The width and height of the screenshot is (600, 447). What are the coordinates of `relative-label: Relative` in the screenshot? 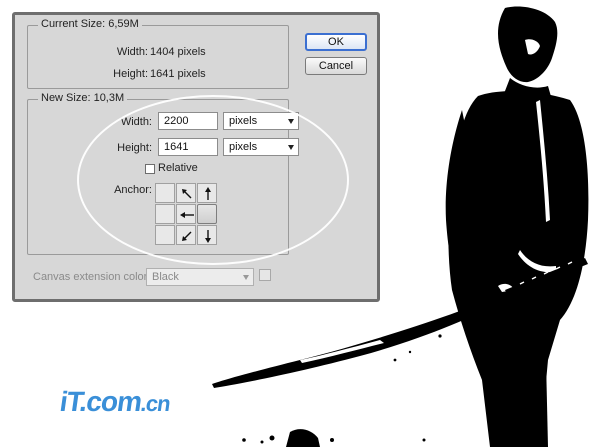 It's located at (178, 168).